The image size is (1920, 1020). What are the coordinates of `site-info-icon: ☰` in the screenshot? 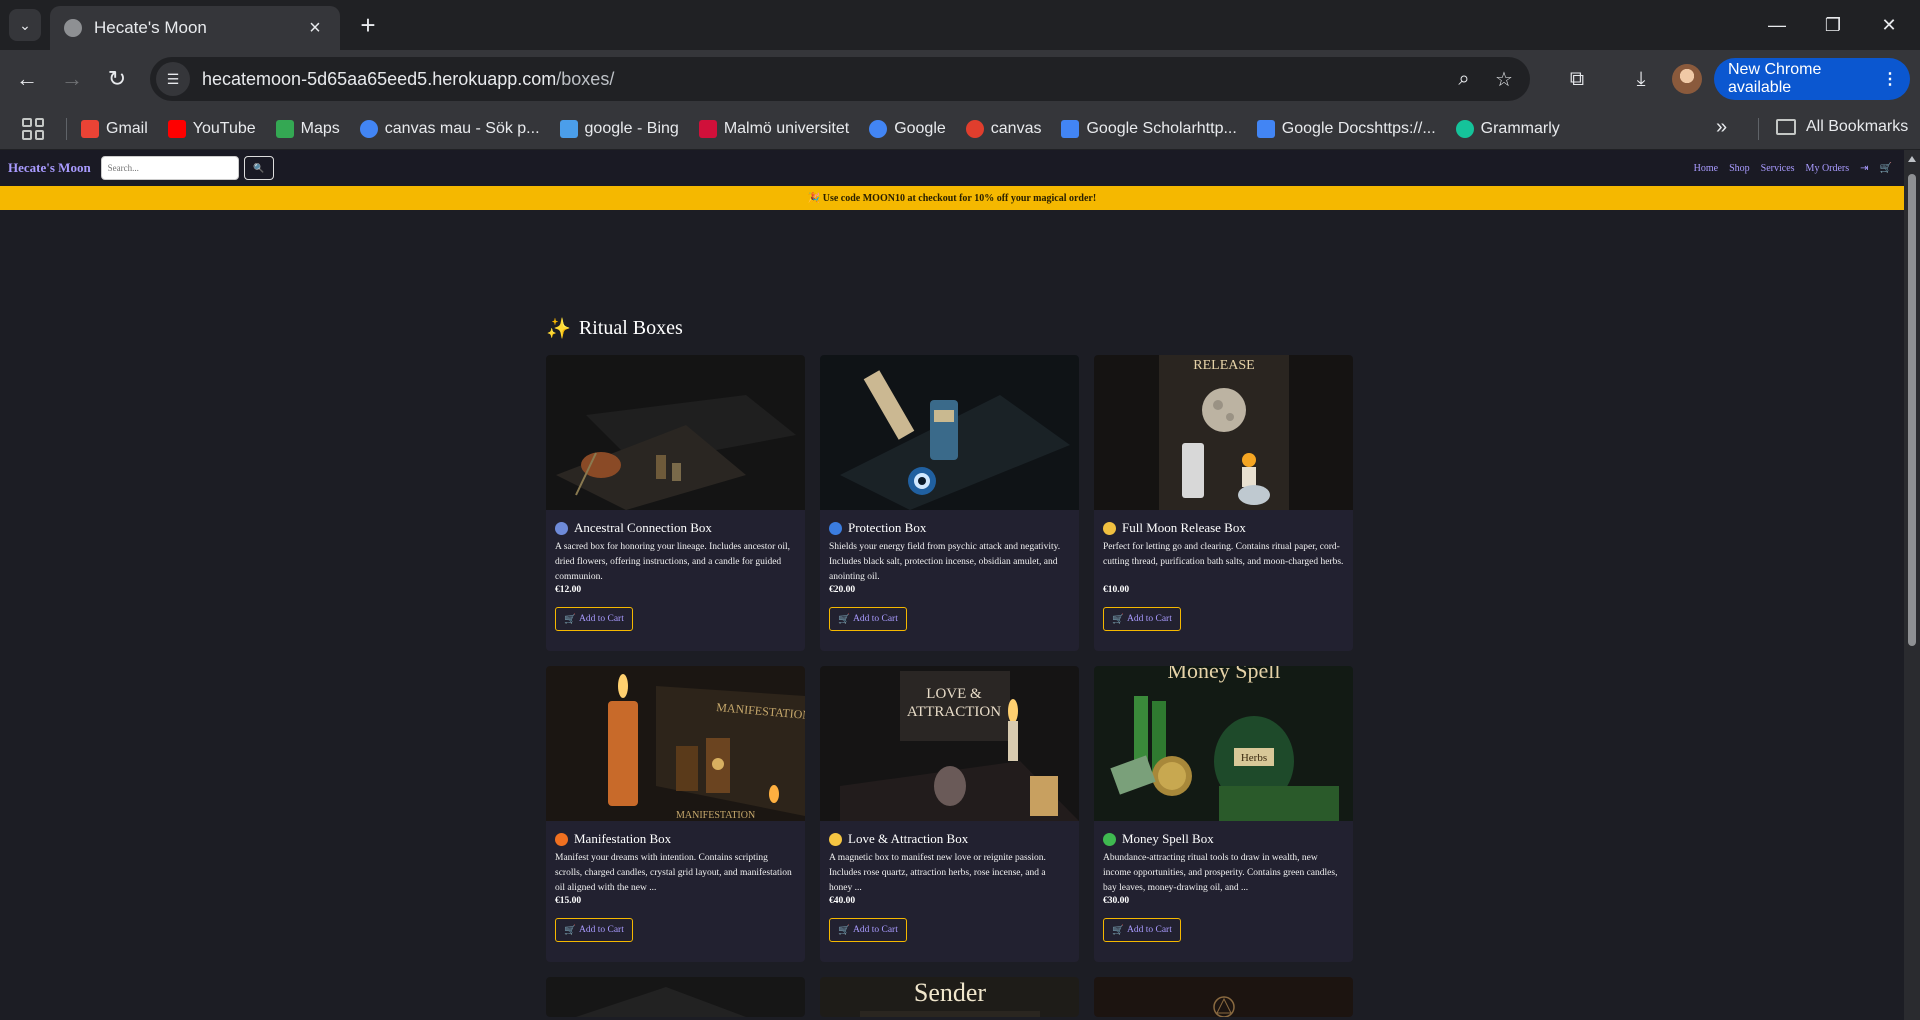 It's located at (173, 79).